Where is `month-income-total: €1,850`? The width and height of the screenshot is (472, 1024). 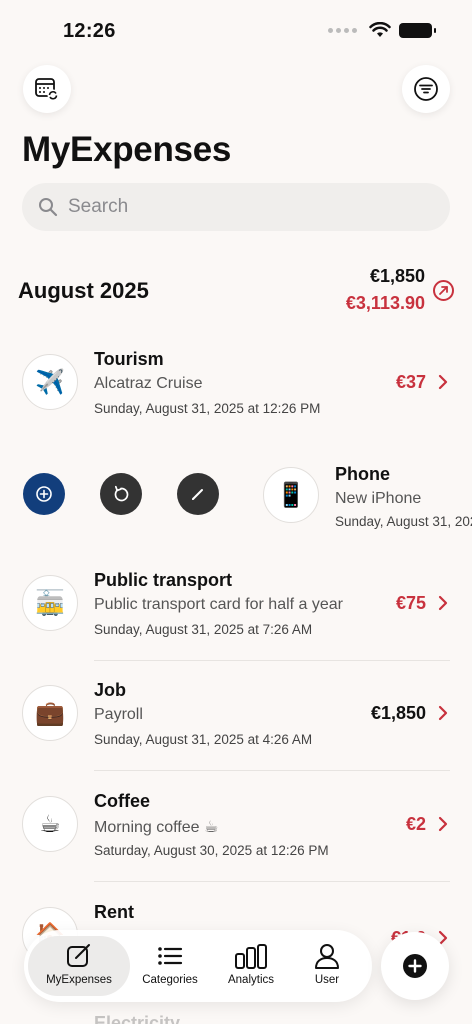 month-income-total: €1,850 is located at coordinates (397, 276).